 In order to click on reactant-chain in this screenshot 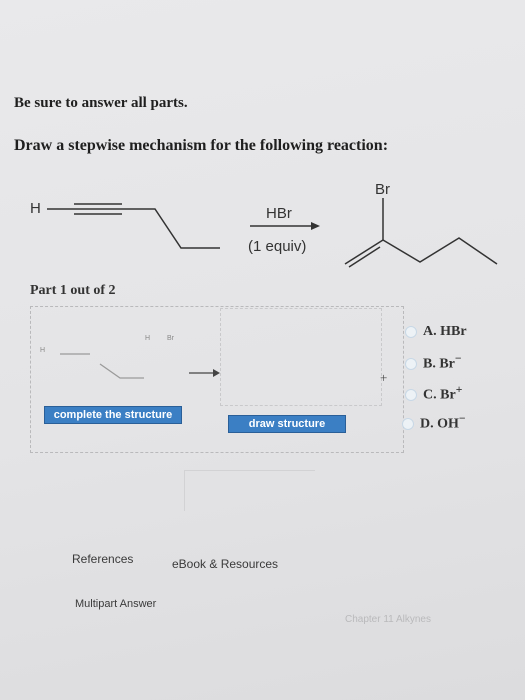, I will do `click(171, 228)`.